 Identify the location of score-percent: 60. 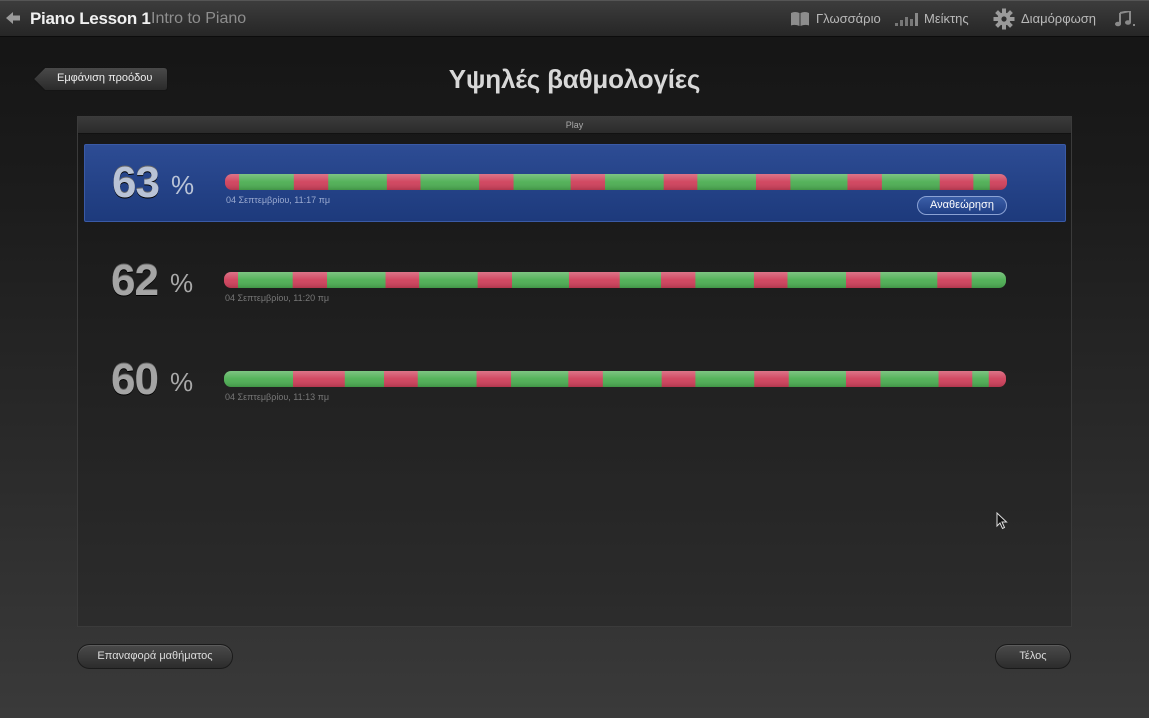
(135, 379).